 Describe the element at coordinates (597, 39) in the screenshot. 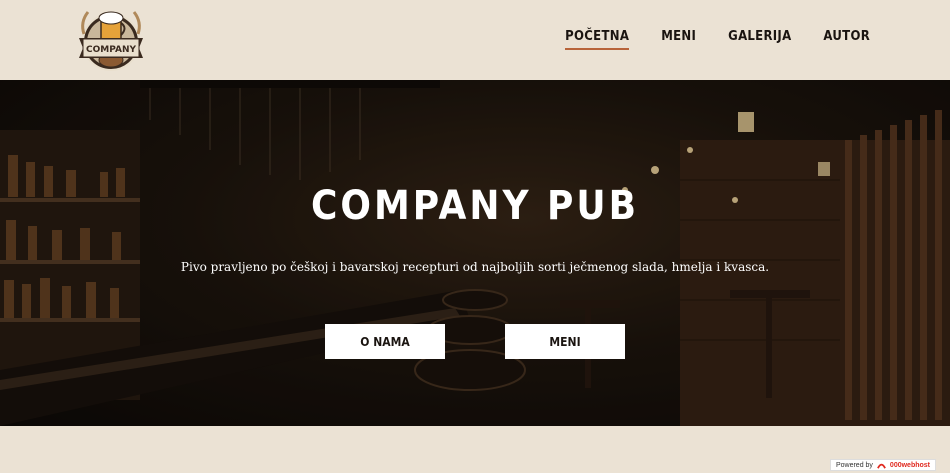

I see `nav-item-pocetna: POČETNA` at that location.